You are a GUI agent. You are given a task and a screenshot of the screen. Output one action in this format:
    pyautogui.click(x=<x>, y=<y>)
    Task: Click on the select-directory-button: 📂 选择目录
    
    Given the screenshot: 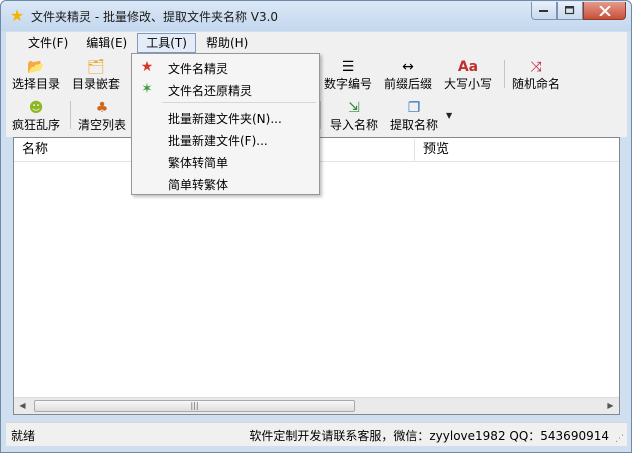 What is the action you would take?
    pyautogui.click(x=36, y=75)
    